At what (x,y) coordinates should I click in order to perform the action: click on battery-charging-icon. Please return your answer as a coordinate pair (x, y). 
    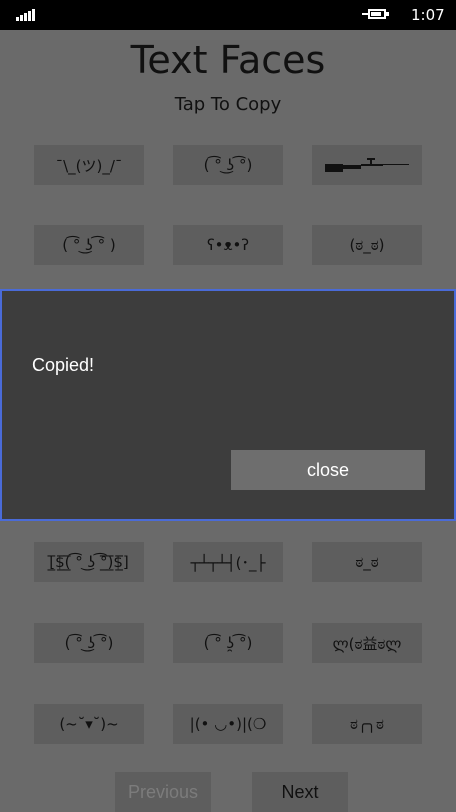
    Looking at the image, I should click on (377, 15).